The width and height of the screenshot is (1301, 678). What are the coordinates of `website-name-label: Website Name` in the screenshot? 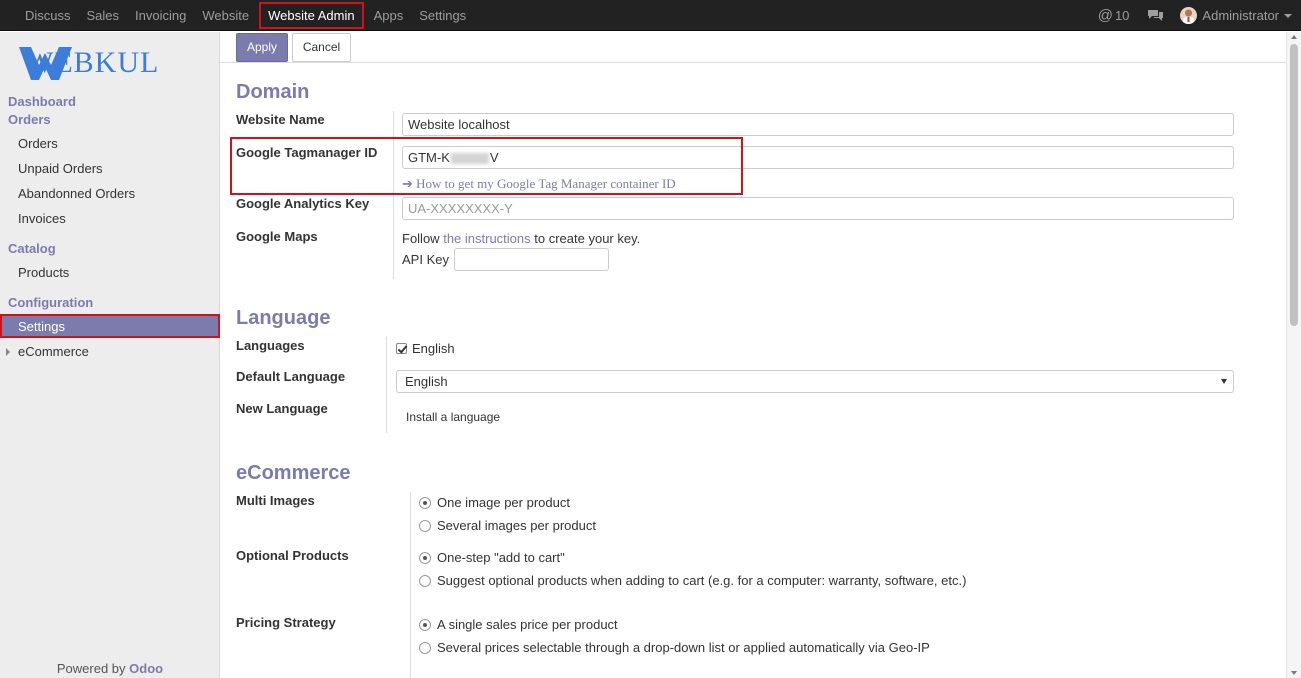 It's located at (280, 119).